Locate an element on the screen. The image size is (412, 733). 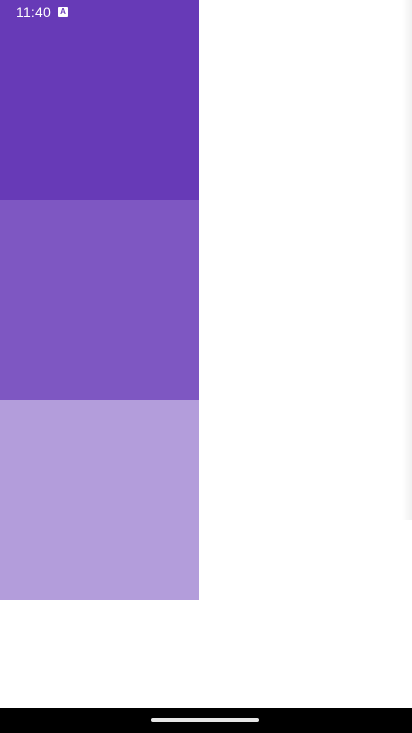
home-gesture-handle is located at coordinates (205, 720).